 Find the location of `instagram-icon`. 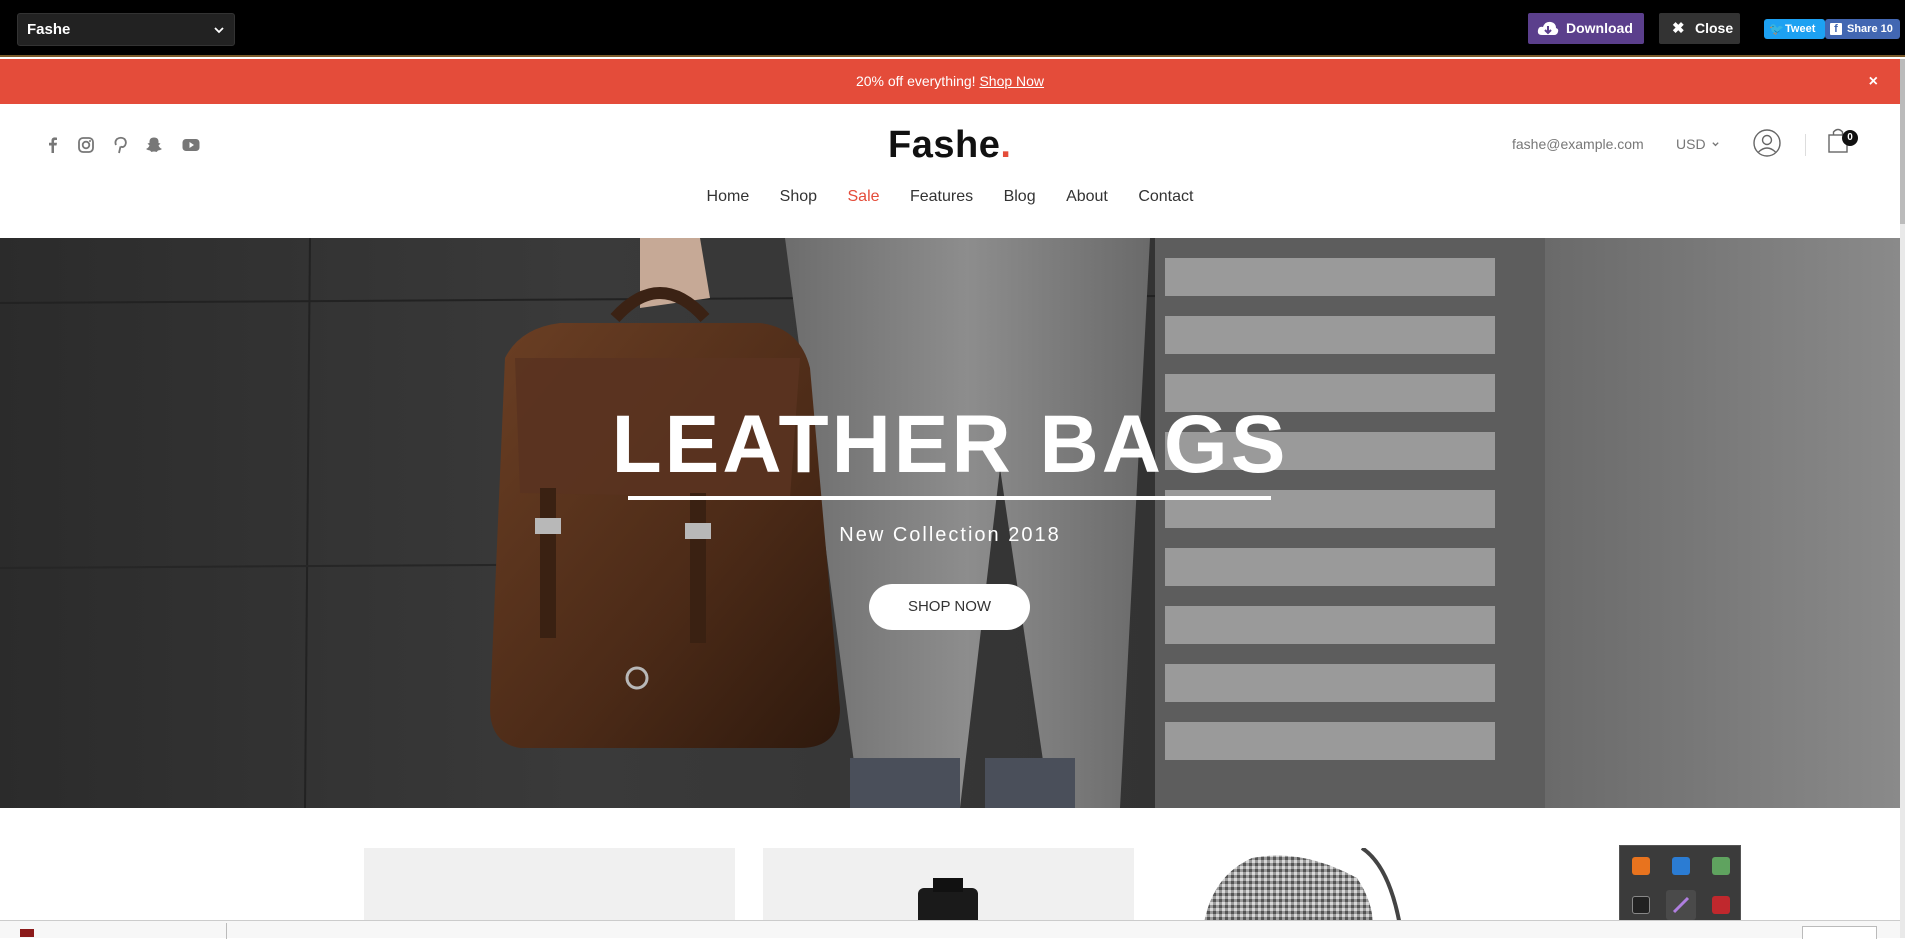

instagram-icon is located at coordinates (86, 145).